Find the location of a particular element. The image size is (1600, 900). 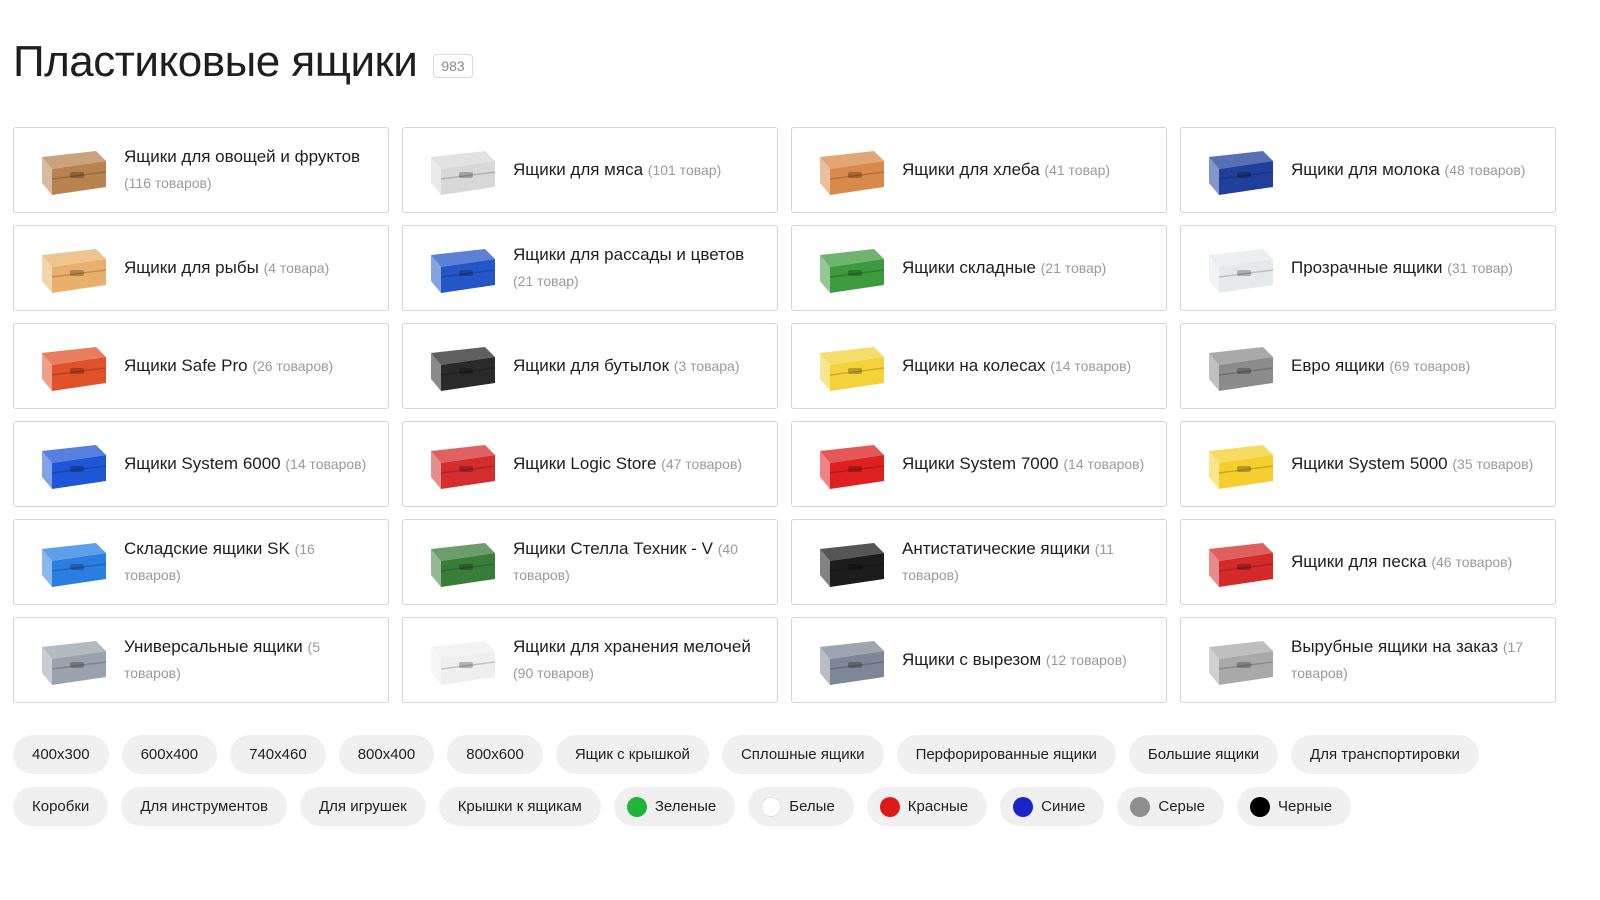

page-header: Пластиковые ящики 983 is located at coordinates (243, 62).